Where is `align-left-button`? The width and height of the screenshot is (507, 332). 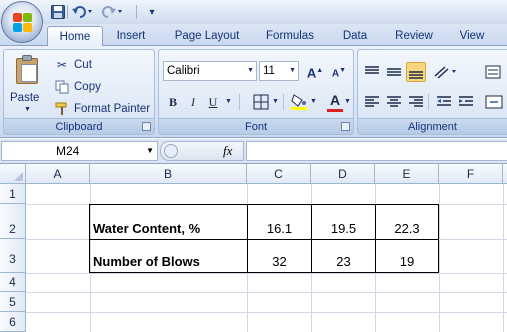
align-left-button is located at coordinates (372, 102).